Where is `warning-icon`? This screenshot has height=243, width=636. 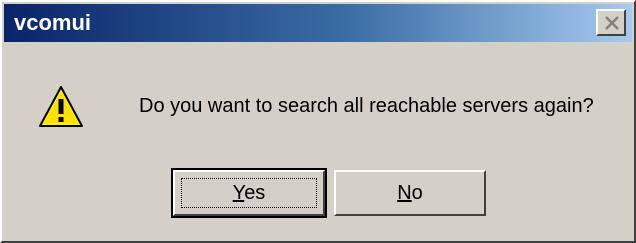
warning-icon is located at coordinates (61, 107).